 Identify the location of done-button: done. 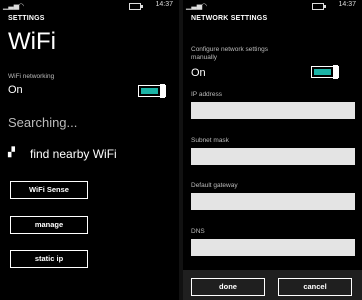
(228, 287).